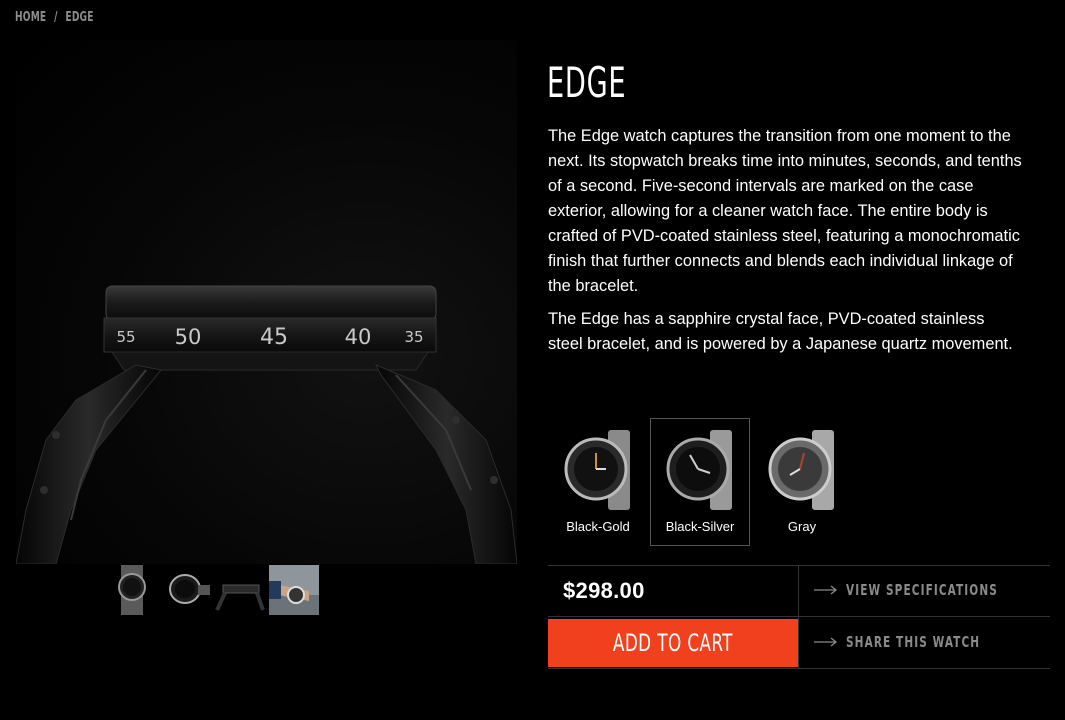 This screenshot has height=720, width=1065. I want to click on divider, so click(798, 617).